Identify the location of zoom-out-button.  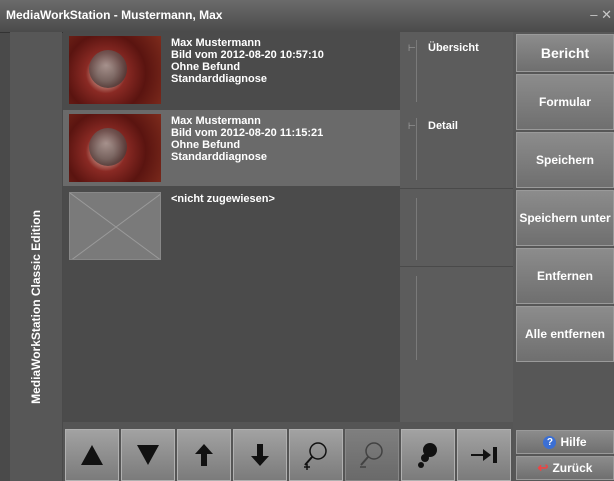
(372, 455).